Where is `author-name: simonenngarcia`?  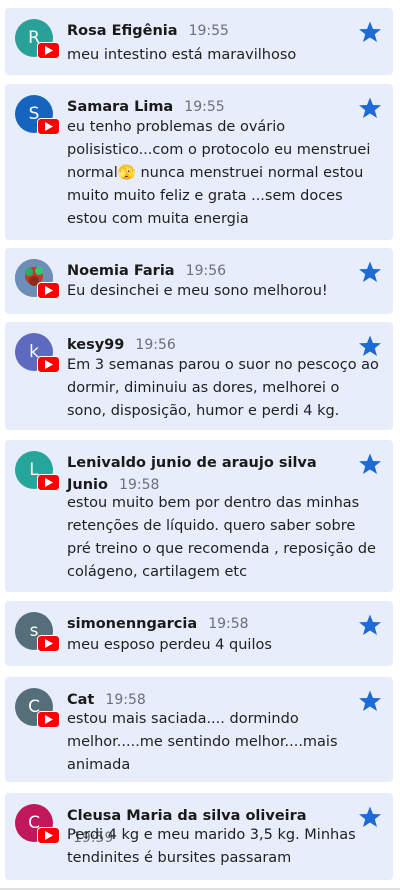 author-name: simonenngarcia is located at coordinates (132, 624).